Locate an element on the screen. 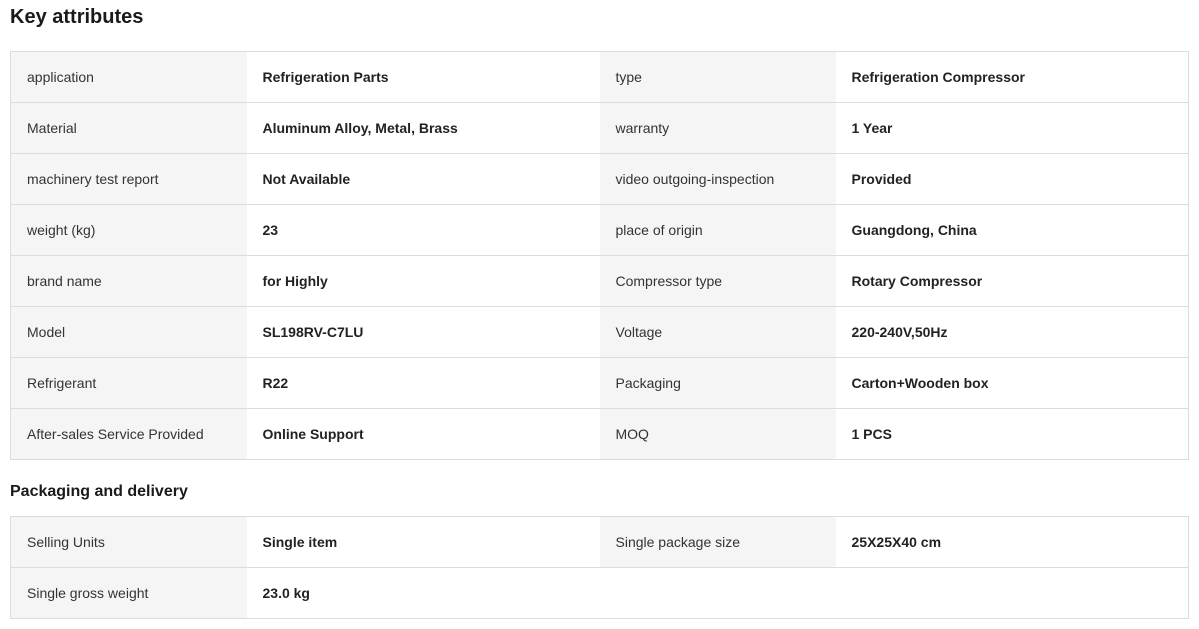 This screenshot has height=629, width=1199. attribute-row: Model SL198RV-C7LU Voltage 220-240V,50Hz is located at coordinates (599, 332).